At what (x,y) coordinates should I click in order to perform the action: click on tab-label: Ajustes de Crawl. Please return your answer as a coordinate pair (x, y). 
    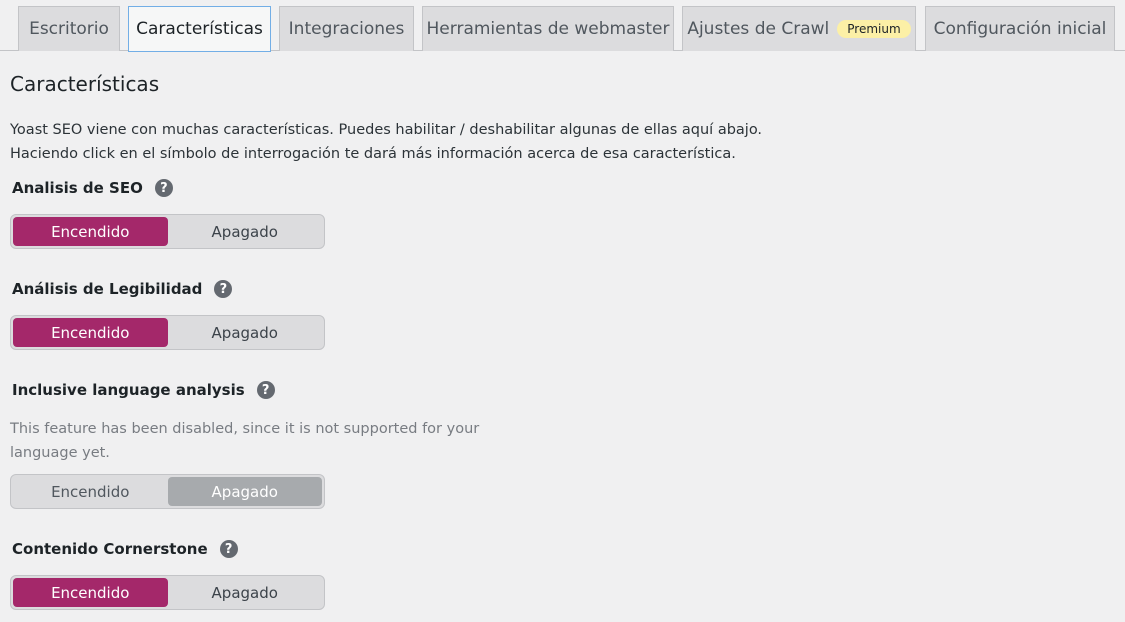
    Looking at the image, I should click on (758, 29).